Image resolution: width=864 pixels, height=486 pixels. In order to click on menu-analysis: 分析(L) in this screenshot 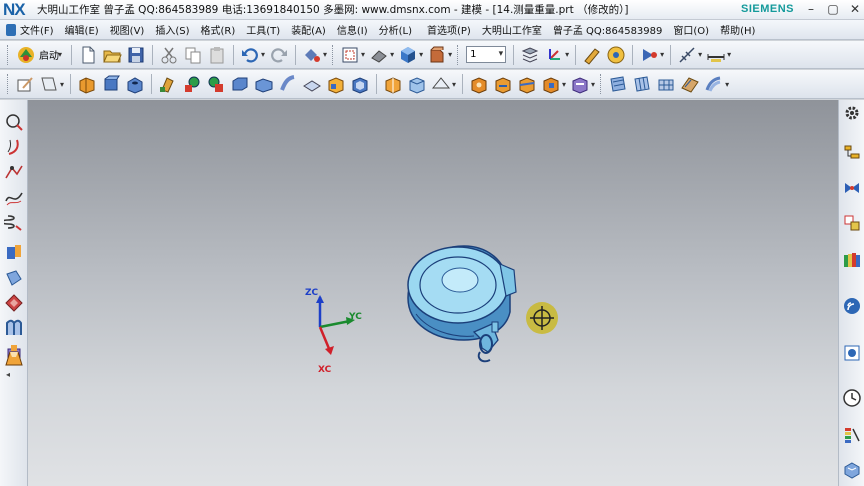, I will do `click(395, 29)`.